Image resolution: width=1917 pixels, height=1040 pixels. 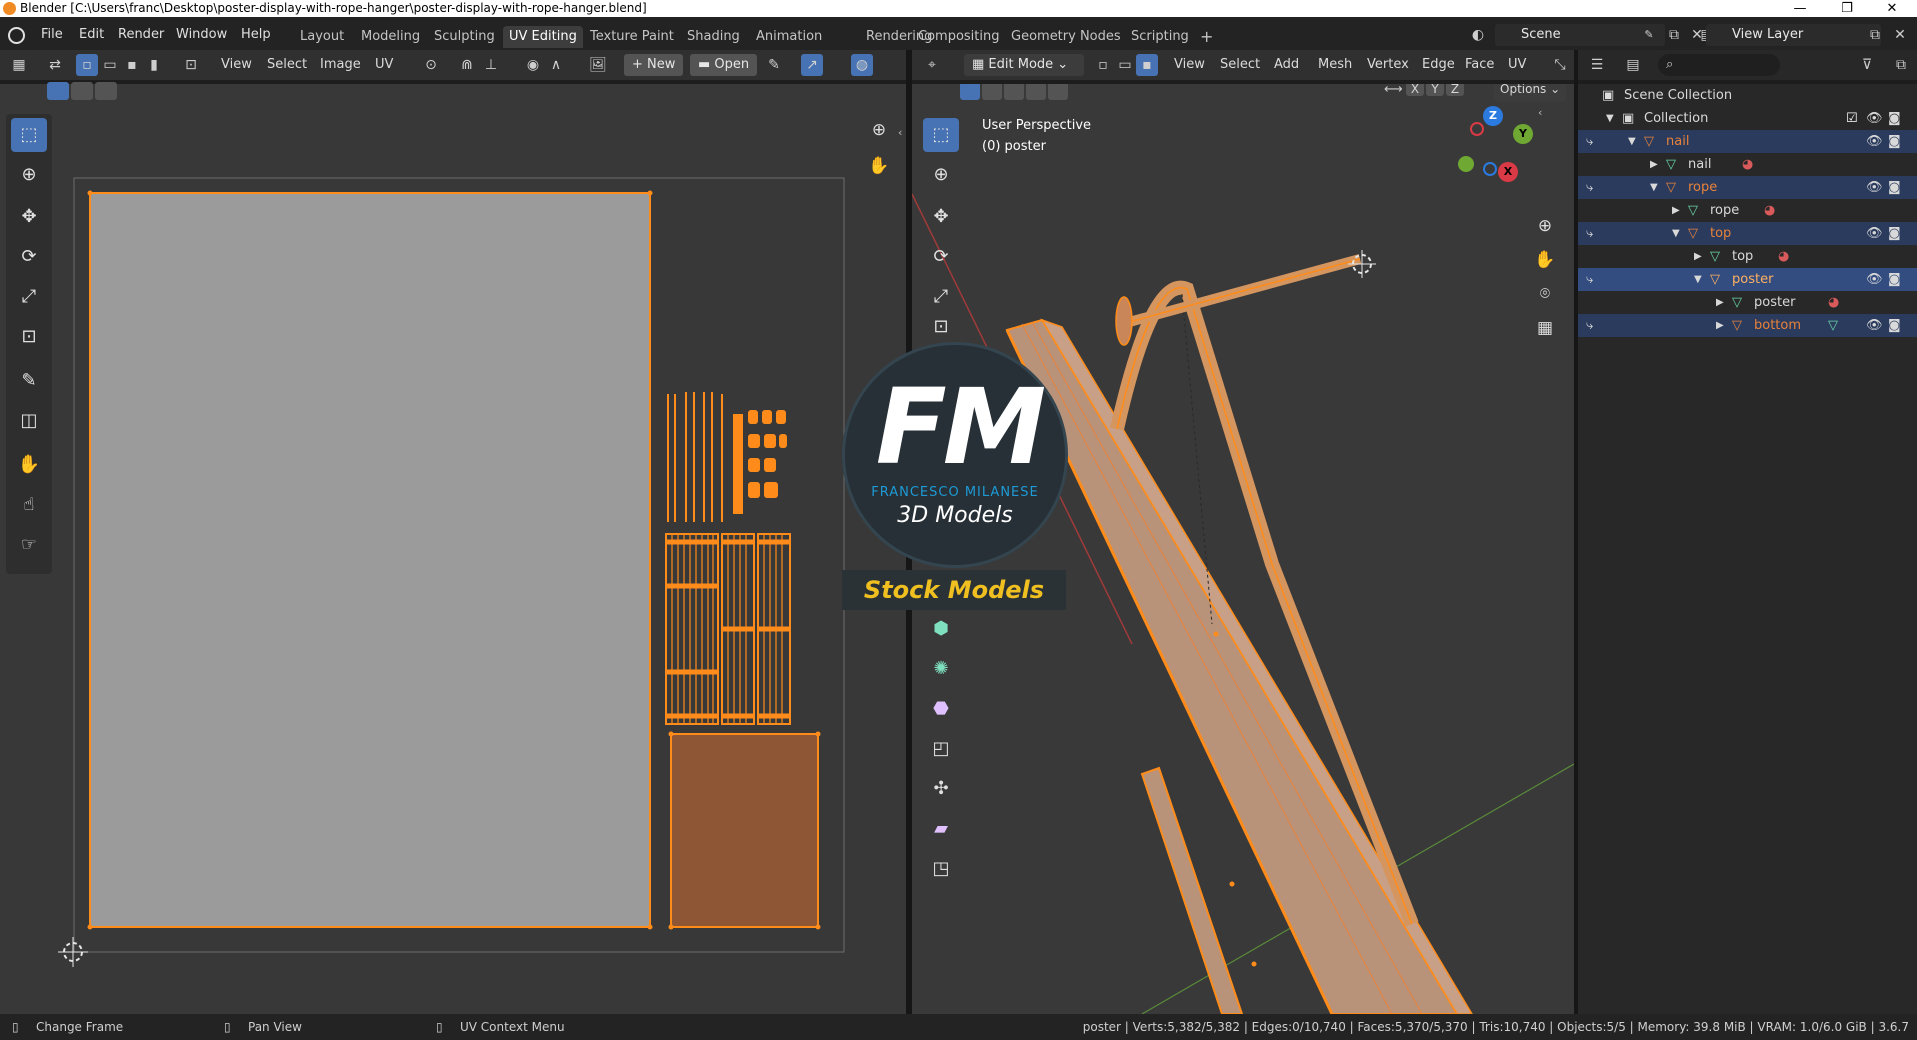 What do you see at coordinates (467, 65) in the screenshot?
I see `snap-icon: ⋒` at bounding box center [467, 65].